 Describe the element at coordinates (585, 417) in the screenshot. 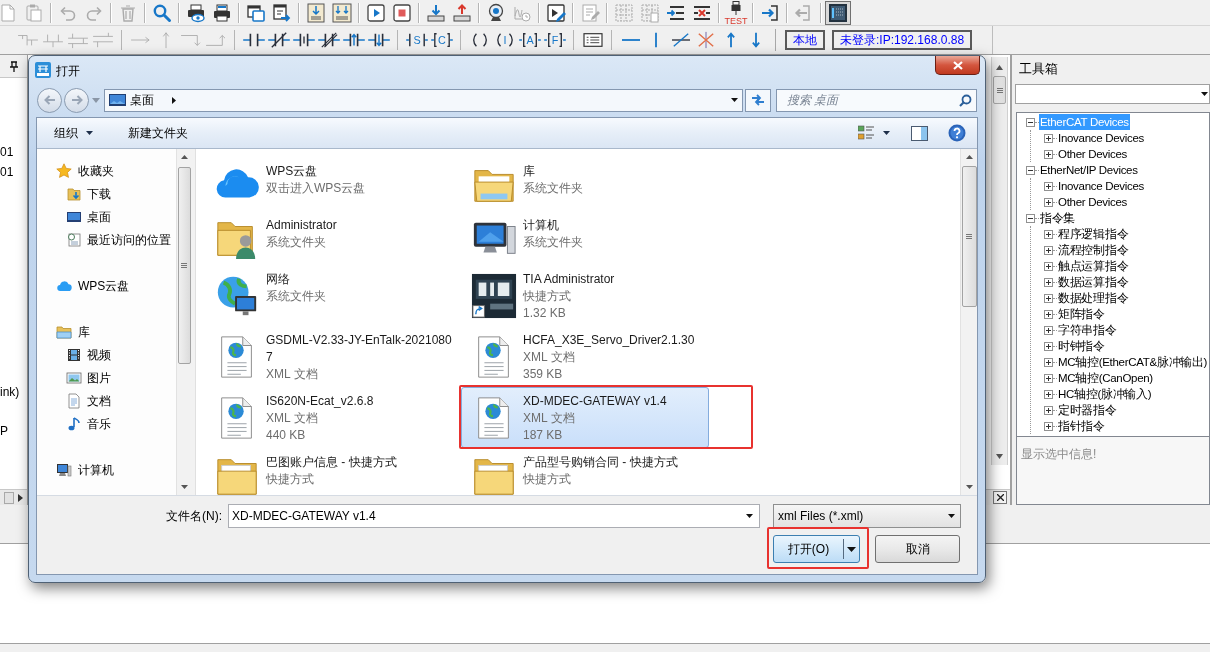

I see `selected-file-item: XD-MDEC-GATEWAY v1.4 XML 文档 187 KB` at that location.